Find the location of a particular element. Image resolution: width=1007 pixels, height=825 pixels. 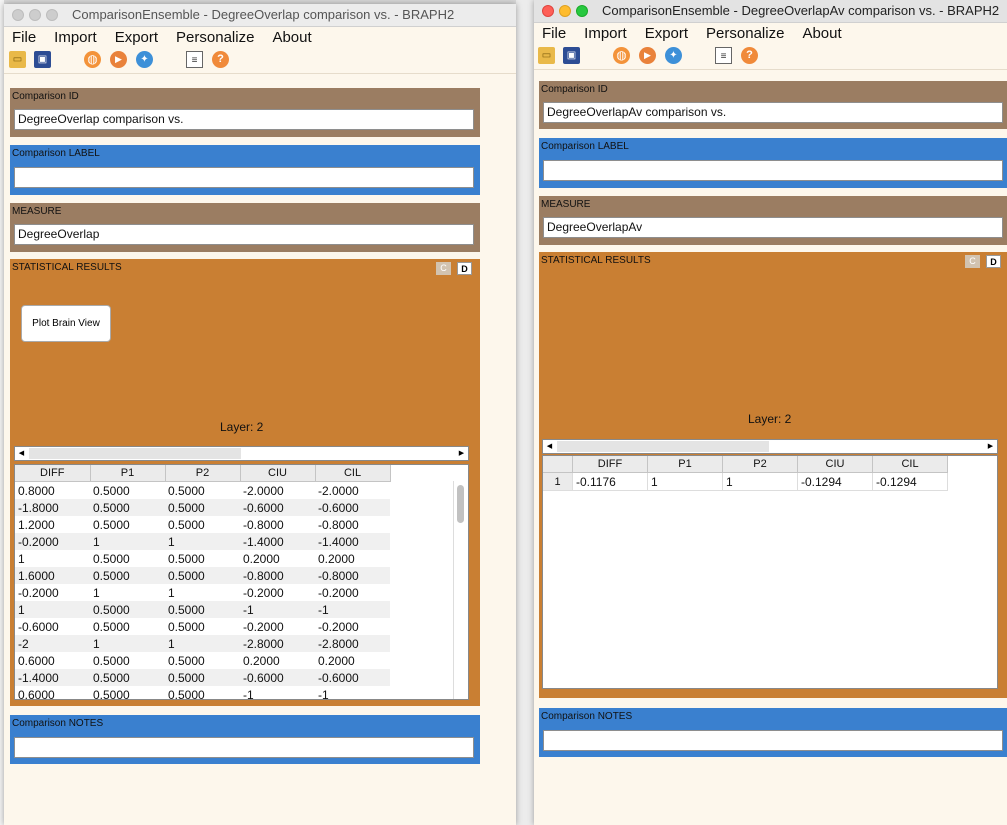

comparison-notes-field is located at coordinates (773, 740).